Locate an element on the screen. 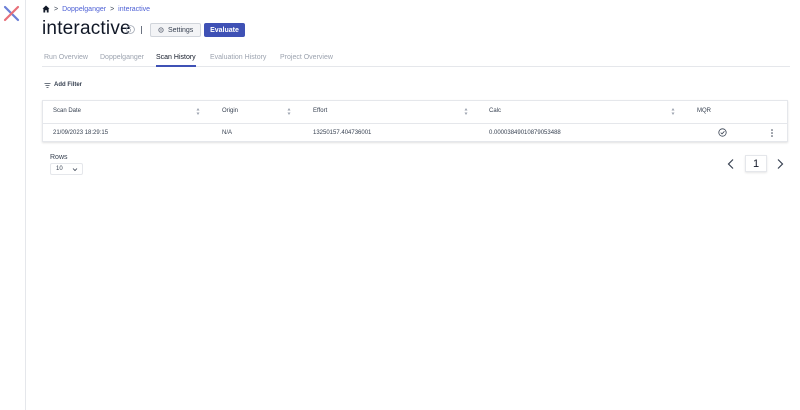 The height and width of the screenshot is (410, 800). page-title: interactive is located at coordinates (86, 28).